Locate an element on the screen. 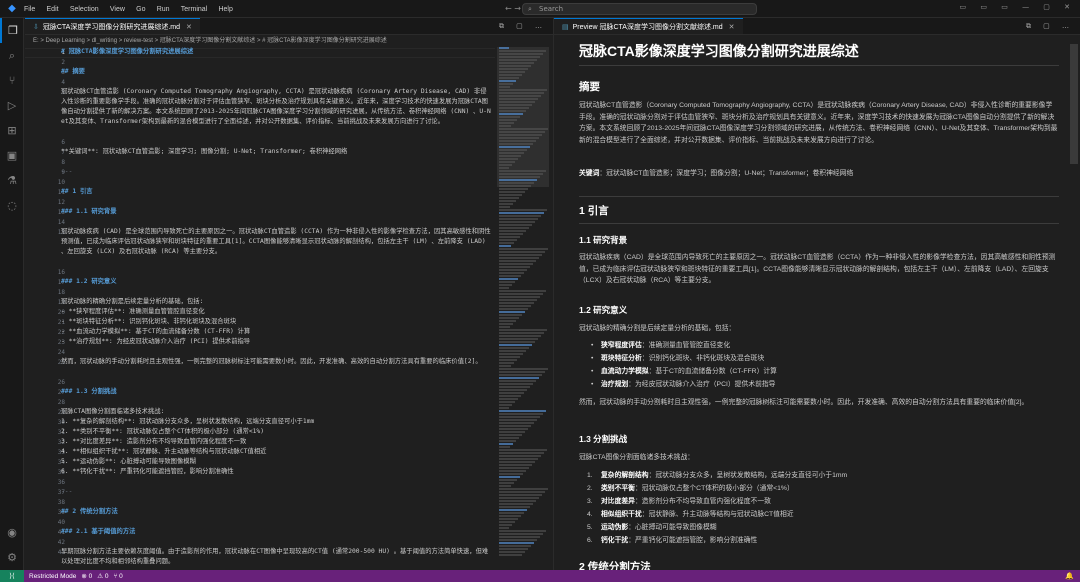 The image size is (1080, 582). menu-file: File is located at coordinates (29, 9).